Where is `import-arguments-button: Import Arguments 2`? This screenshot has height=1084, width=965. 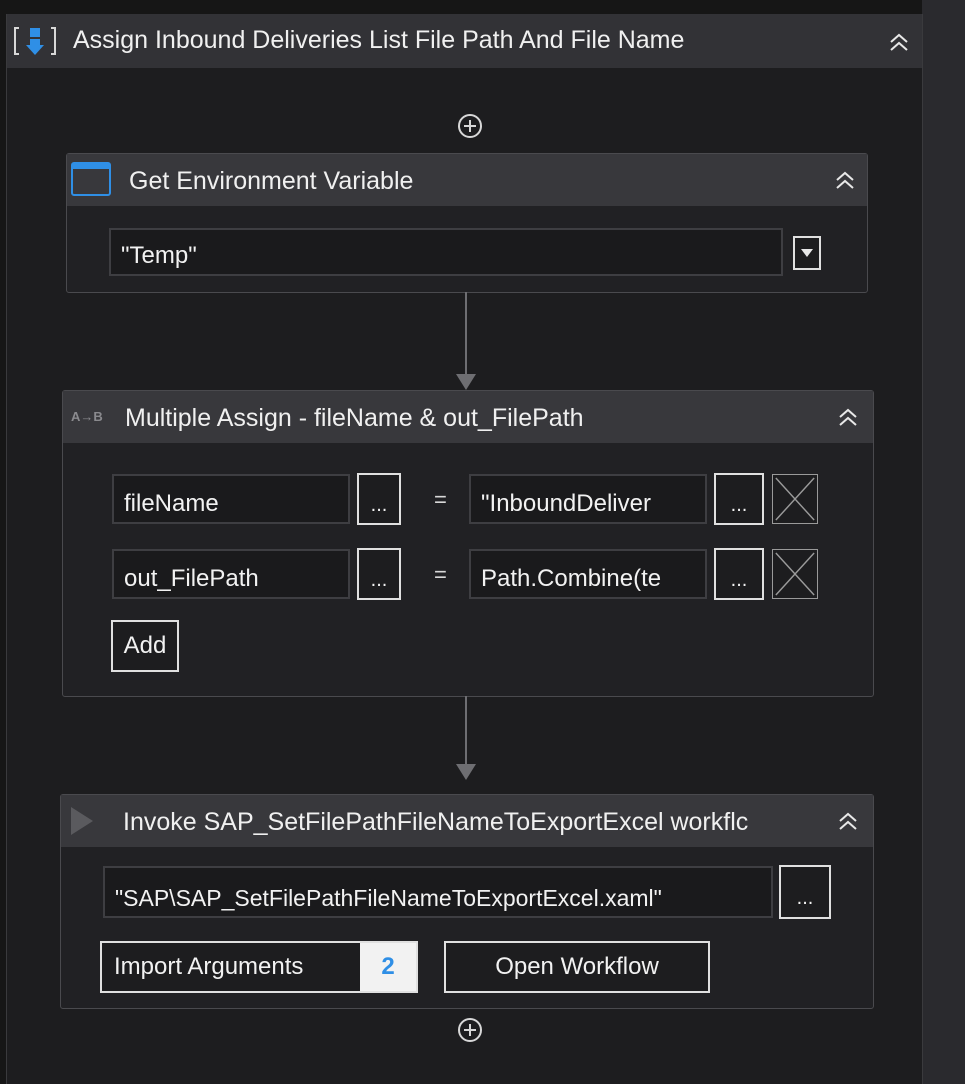 import-arguments-button: Import Arguments 2 is located at coordinates (259, 967).